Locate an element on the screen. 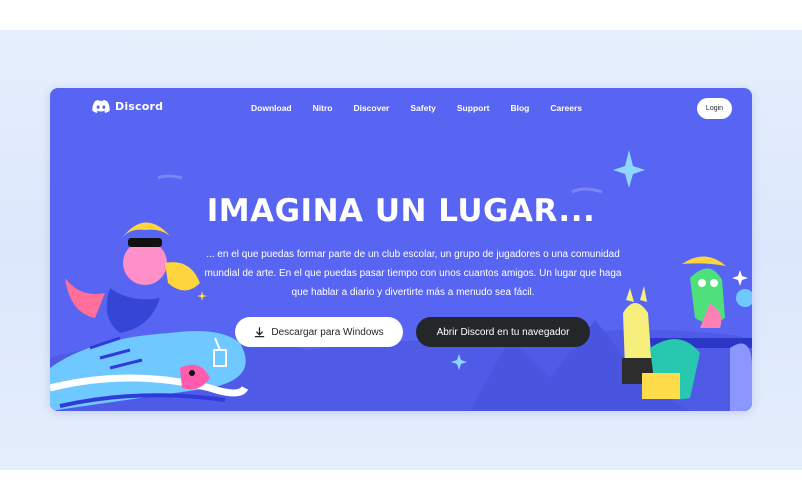 The image size is (802, 500). login-button: Login is located at coordinates (714, 108).